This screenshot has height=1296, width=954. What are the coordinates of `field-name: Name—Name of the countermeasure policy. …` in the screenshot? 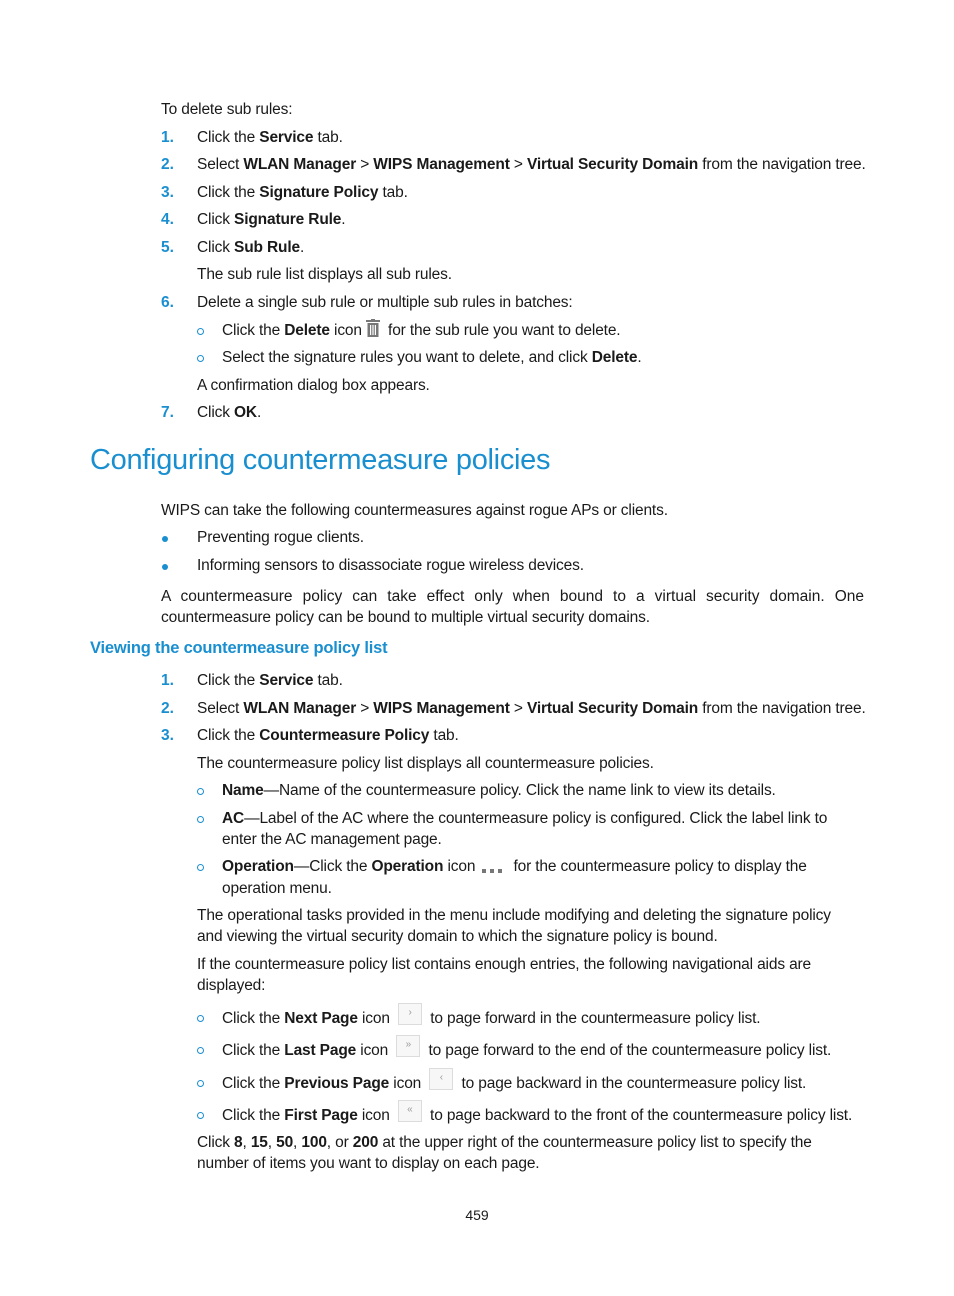 It's located at (499, 790).